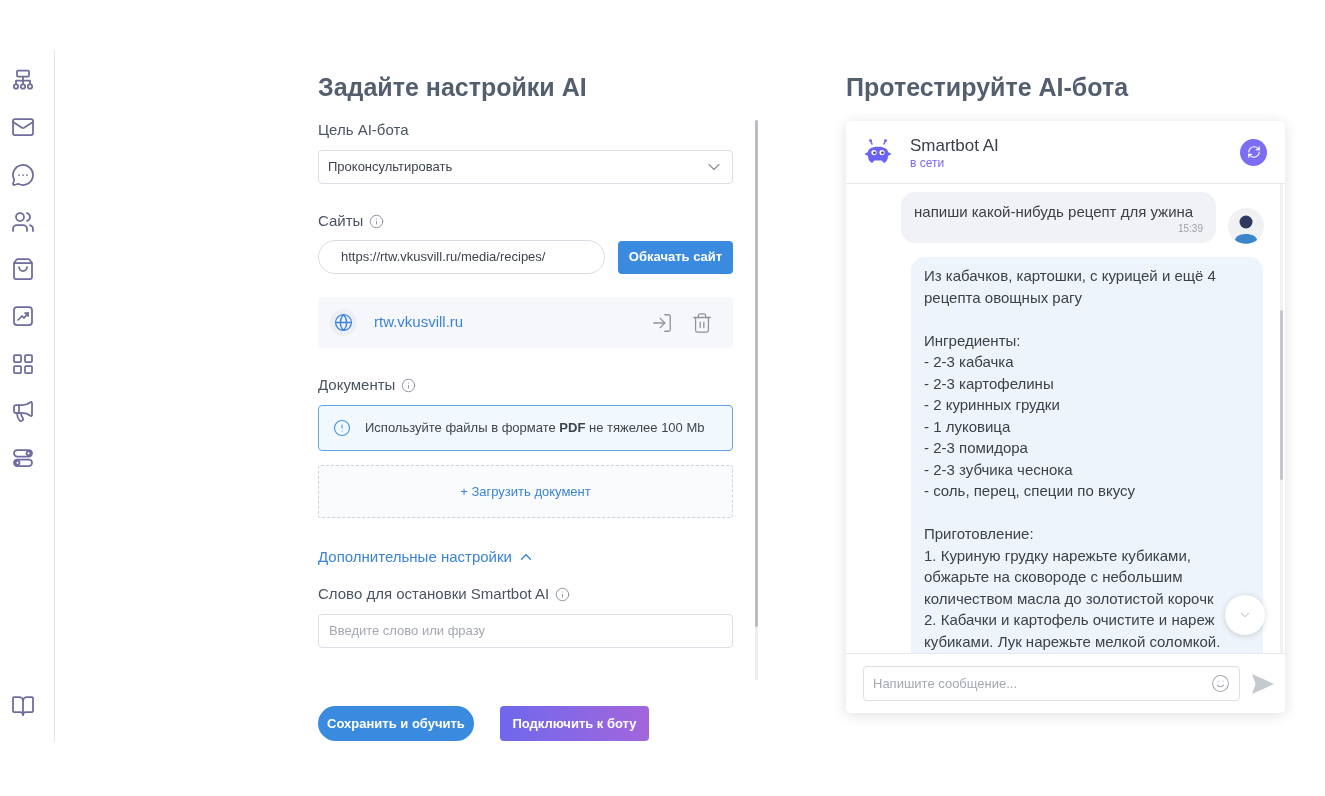 The height and width of the screenshot is (796, 1325). Describe the element at coordinates (1070, 287) in the screenshot. I see `message-text: Из кабачков, картошки, с курицей и ещё 4 рецепта овощных рагу` at that location.